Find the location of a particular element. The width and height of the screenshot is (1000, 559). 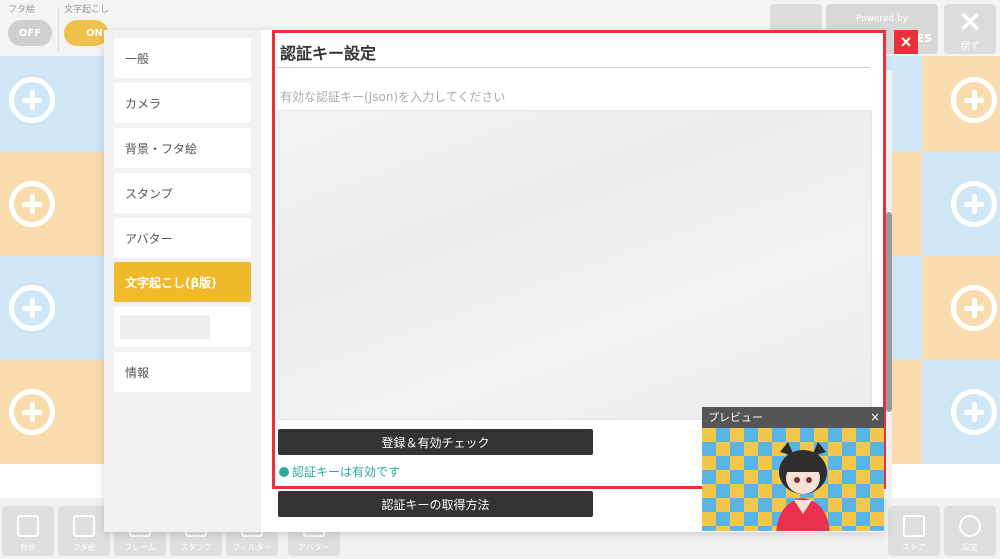

sidebar-item-general: 一般 is located at coordinates (182, 58).